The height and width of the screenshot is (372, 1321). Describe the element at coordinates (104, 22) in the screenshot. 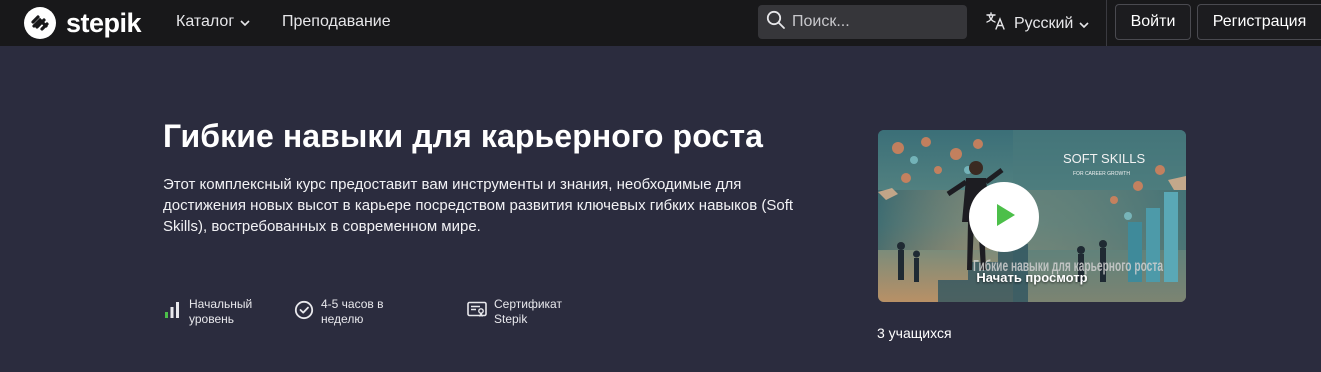

I see `brand-name: stepik` at that location.